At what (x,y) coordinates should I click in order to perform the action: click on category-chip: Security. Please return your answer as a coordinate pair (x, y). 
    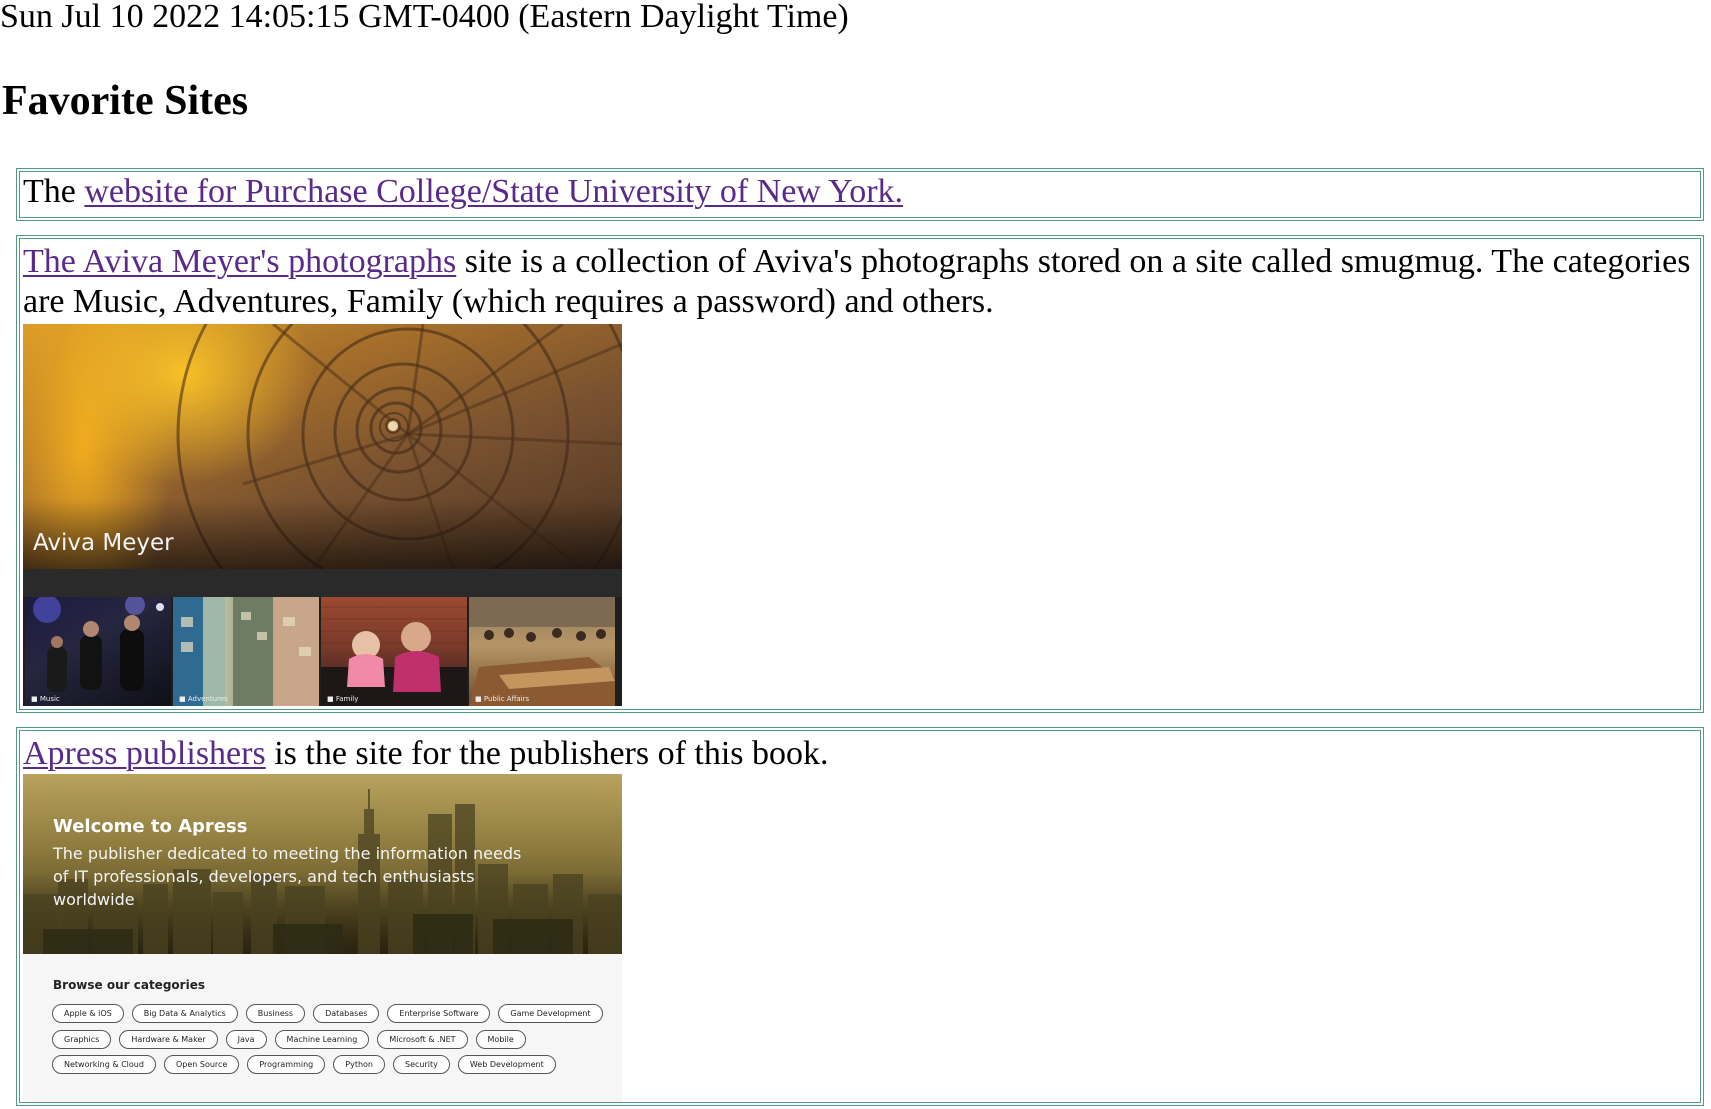
    Looking at the image, I should click on (421, 1064).